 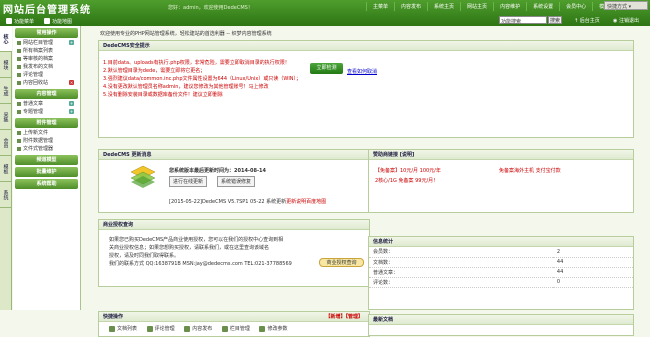 I want to click on sidebar-item: 文件式管理器, so click(x=46, y=149).